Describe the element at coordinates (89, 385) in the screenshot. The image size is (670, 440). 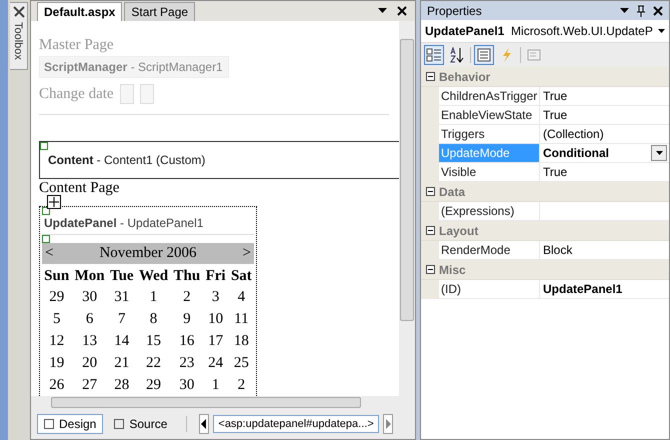
I see `calendar-day: 27` at that location.